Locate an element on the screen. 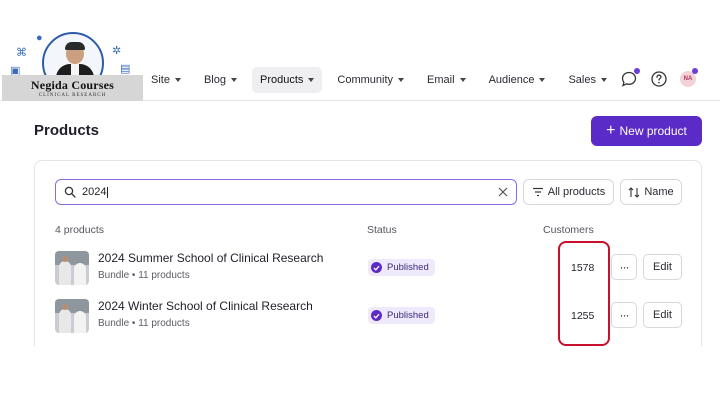 The width and height of the screenshot is (720, 405). text-cursor is located at coordinates (108, 192).